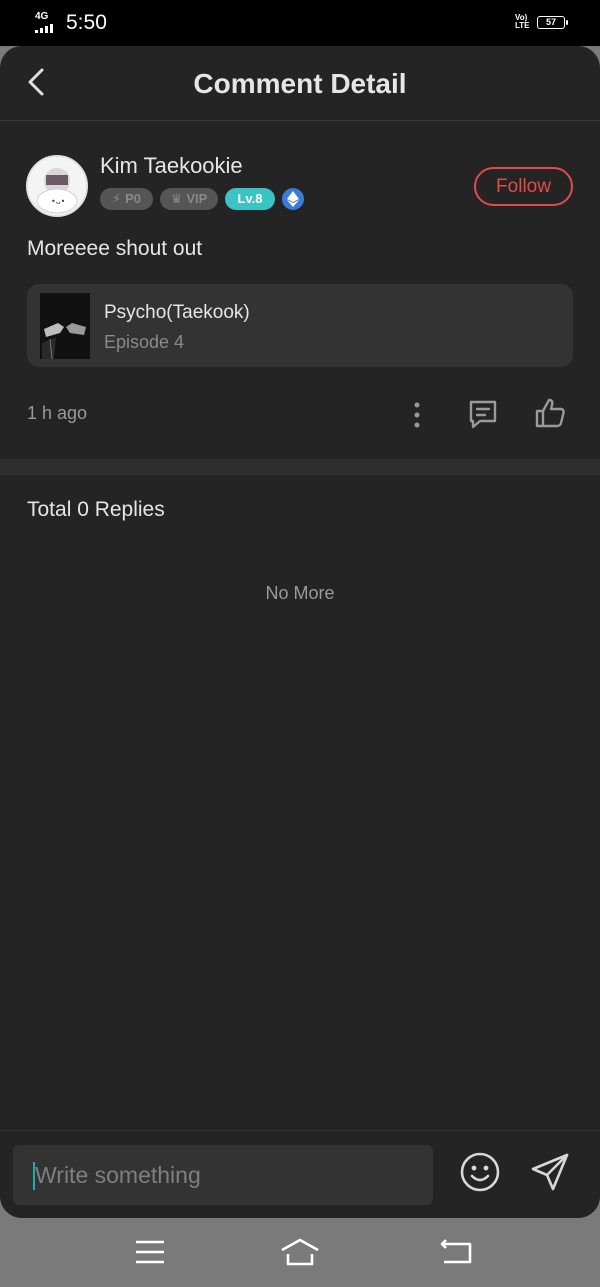  I want to click on points-badge: ⚡ P0, so click(126, 199).